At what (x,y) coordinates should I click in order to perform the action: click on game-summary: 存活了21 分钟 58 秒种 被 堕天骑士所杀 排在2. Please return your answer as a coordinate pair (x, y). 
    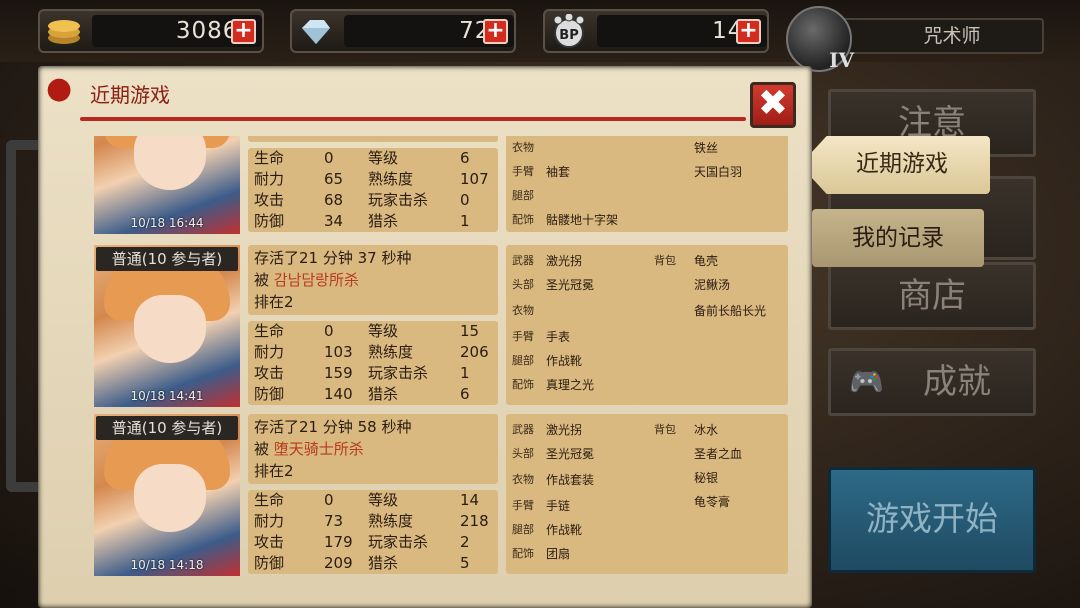
    Looking at the image, I should click on (373, 449).